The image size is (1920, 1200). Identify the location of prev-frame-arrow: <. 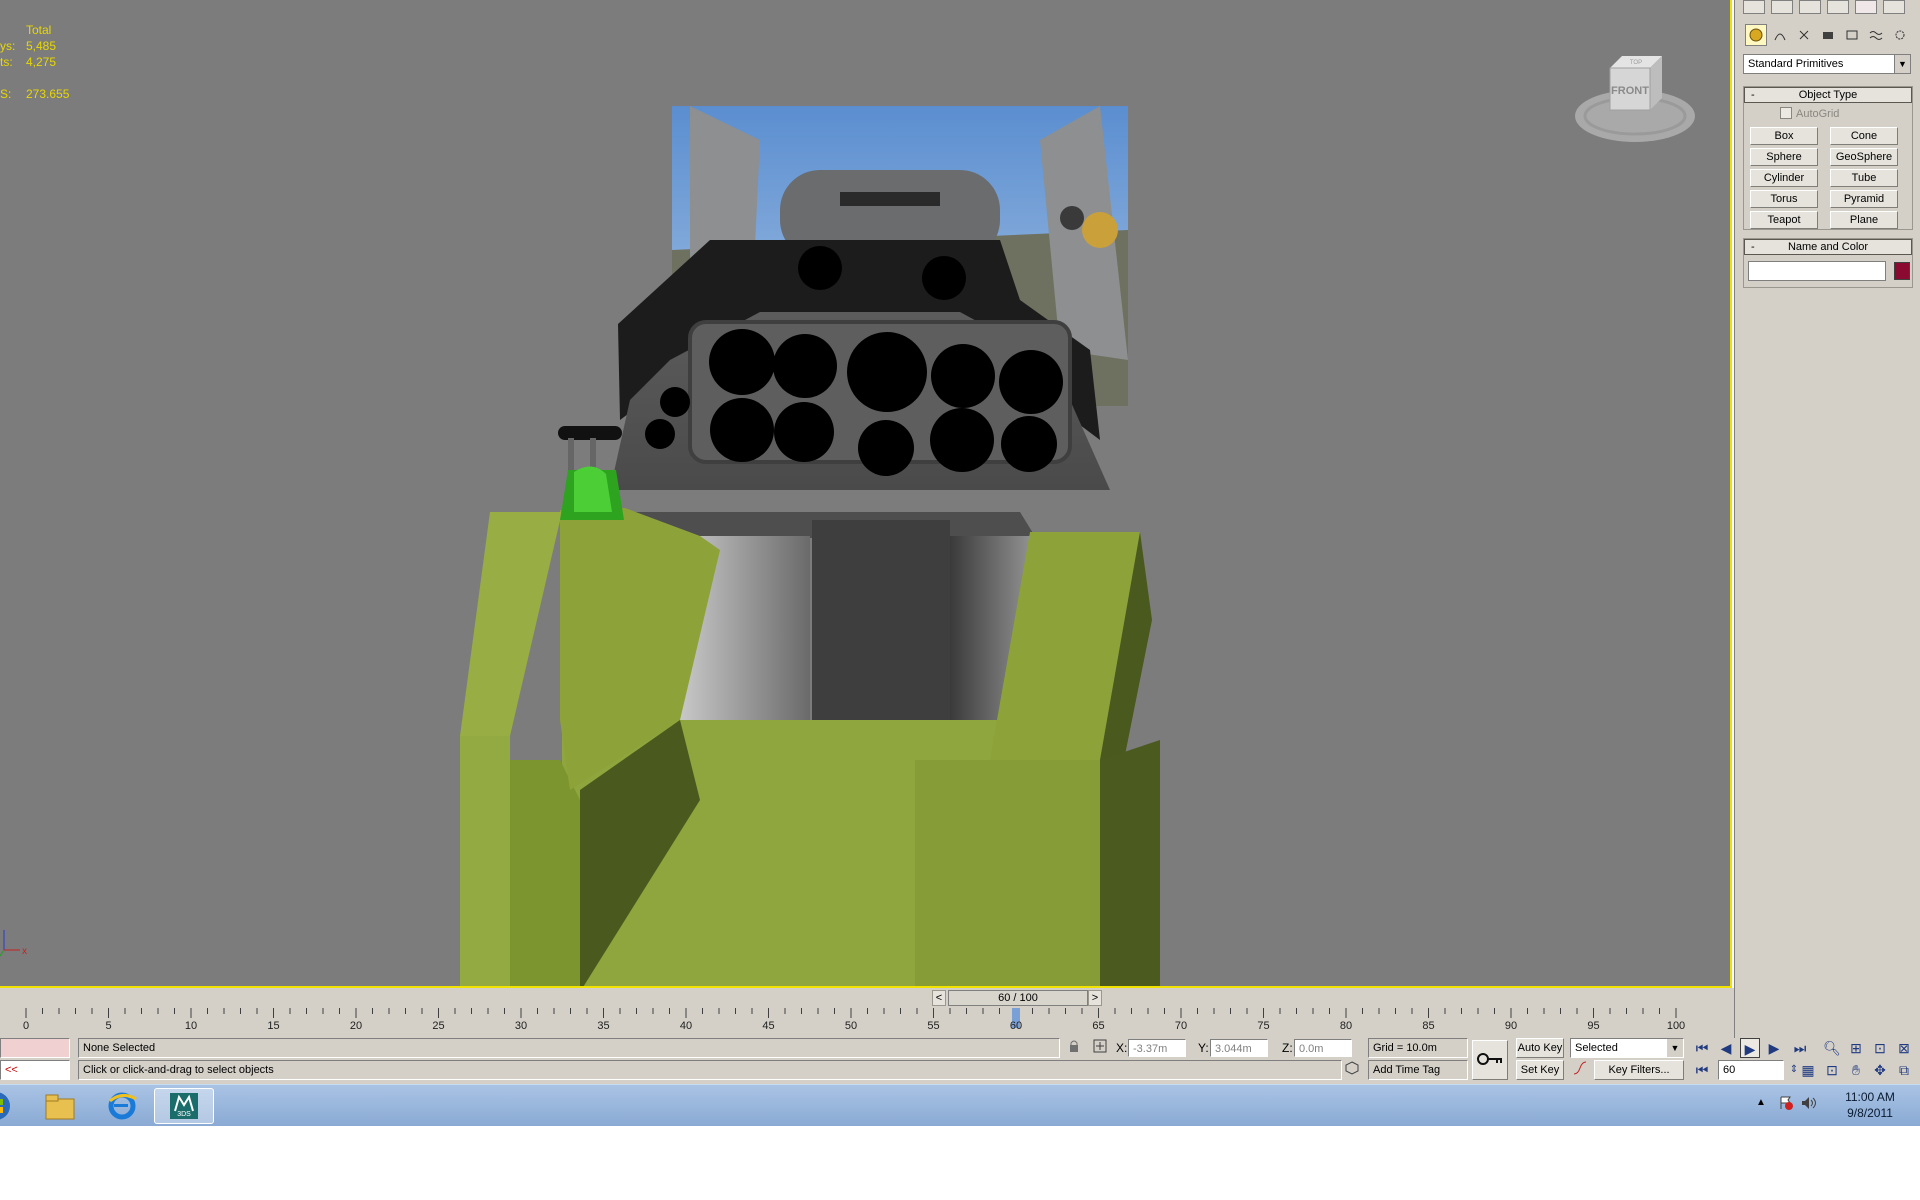
(939, 998).